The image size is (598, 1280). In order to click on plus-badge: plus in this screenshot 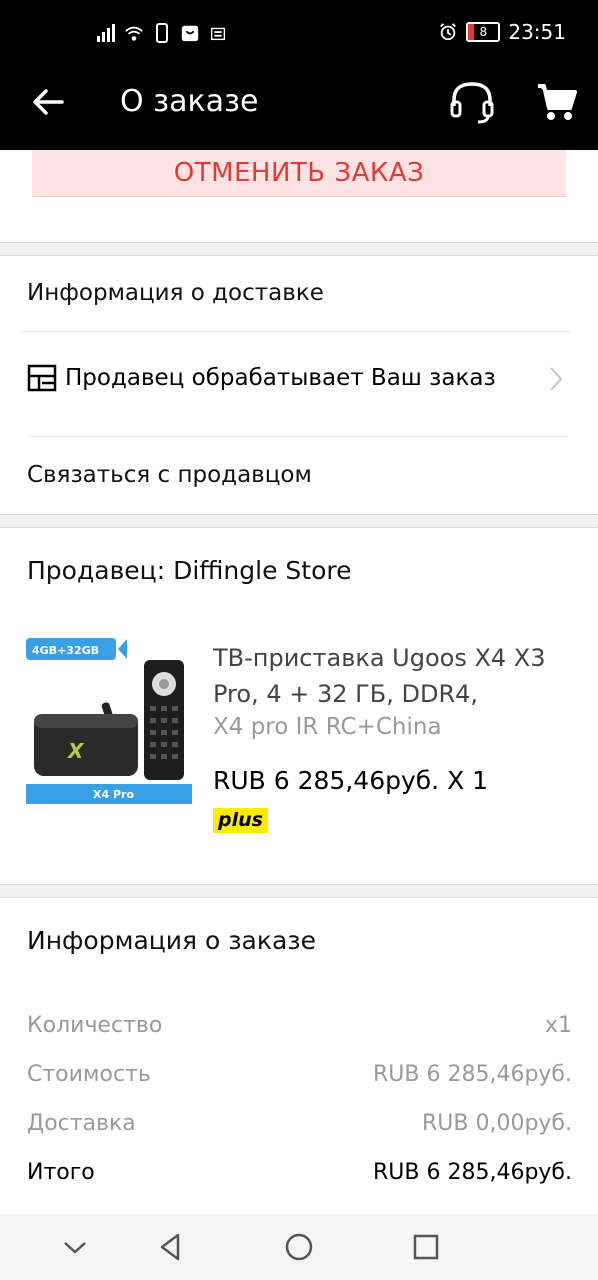, I will do `click(240, 820)`.